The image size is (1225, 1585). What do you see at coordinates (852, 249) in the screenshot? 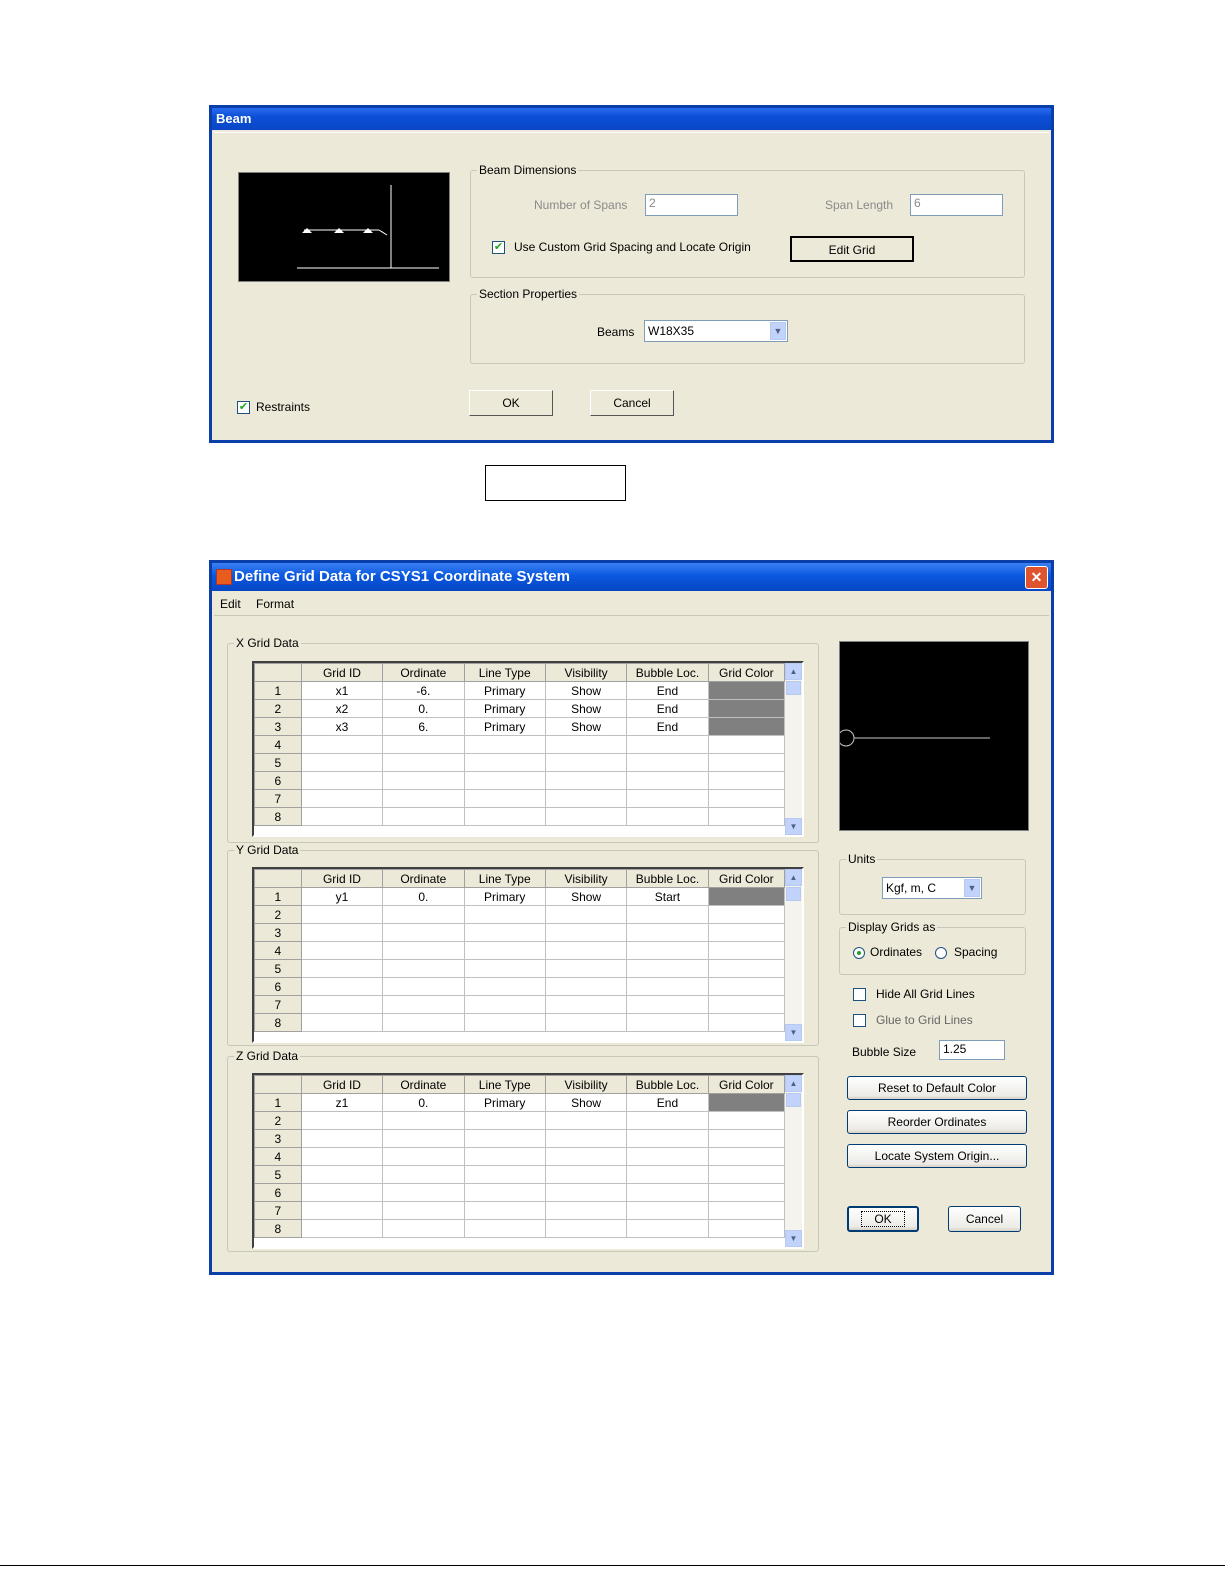
I see `edit-grid-button: Edit Grid` at bounding box center [852, 249].